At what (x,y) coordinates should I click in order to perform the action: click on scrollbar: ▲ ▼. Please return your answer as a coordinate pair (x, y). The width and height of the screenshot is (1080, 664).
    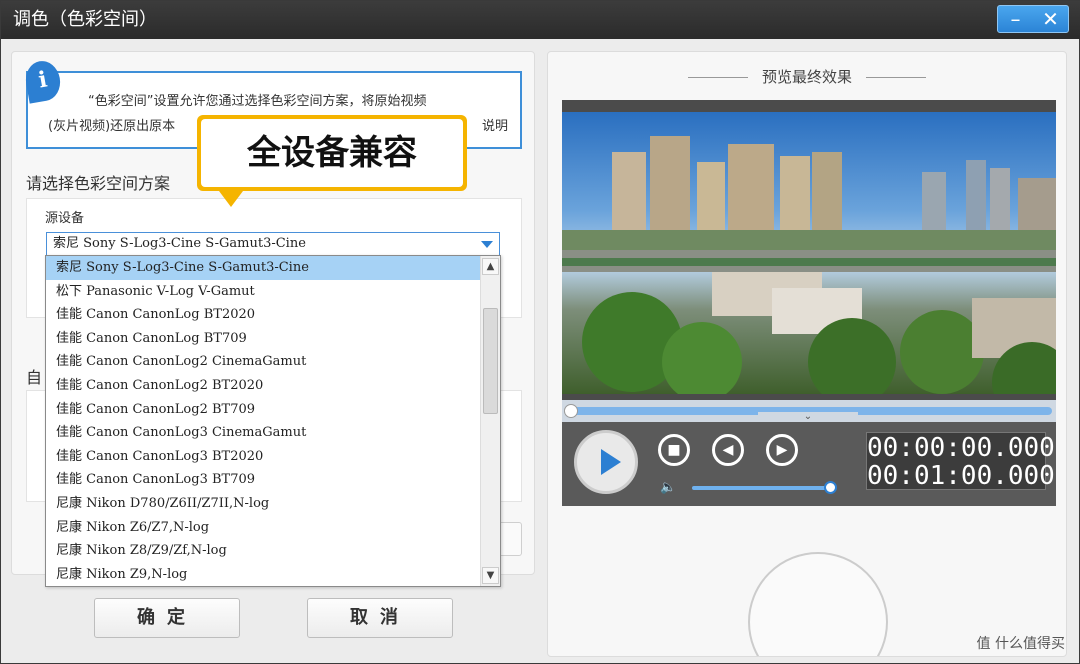
    Looking at the image, I should click on (490, 421).